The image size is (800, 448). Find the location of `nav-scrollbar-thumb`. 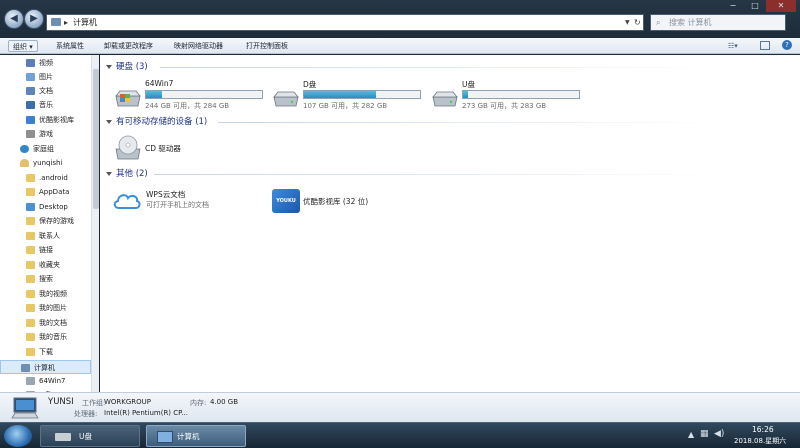

nav-scrollbar-thumb is located at coordinates (96, 139).